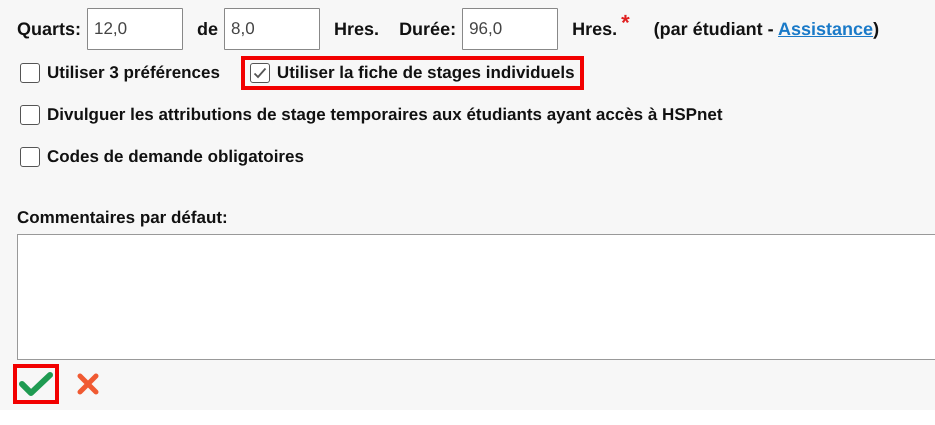  What do you see at coordinates (123, 218) in the screenshot?
I see `comments-label: Commentaires par défaut:` at bounding box center [123, 218].